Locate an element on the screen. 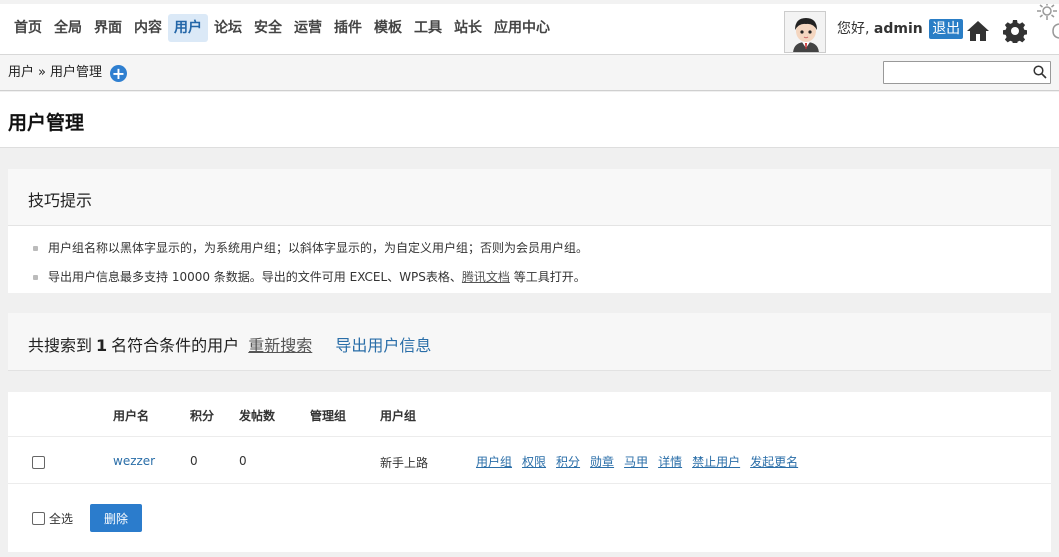 This screenshot has height=557, width=1059. search-input is located at coordinates (954, 72).